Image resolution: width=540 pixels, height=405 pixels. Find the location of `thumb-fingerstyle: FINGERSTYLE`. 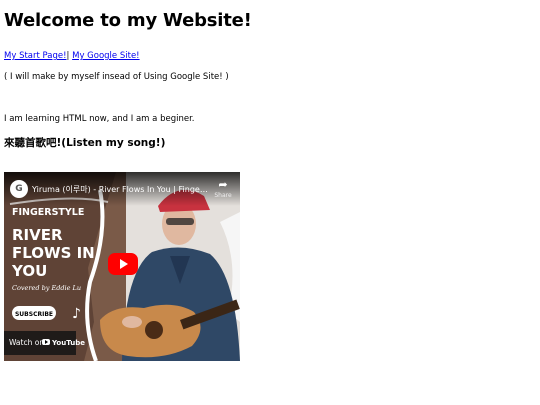

thumb-fingerstyle: FINGERSTYLE is located at coordinates (48, 212).